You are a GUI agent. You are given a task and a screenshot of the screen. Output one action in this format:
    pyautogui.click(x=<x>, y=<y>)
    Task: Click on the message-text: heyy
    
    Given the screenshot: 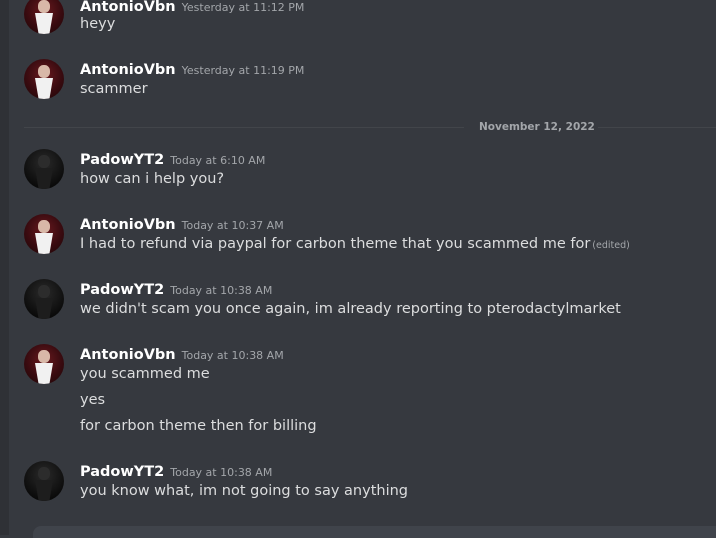 What is the action you would take?
    pyautogui.click(x=98, y=24)
    